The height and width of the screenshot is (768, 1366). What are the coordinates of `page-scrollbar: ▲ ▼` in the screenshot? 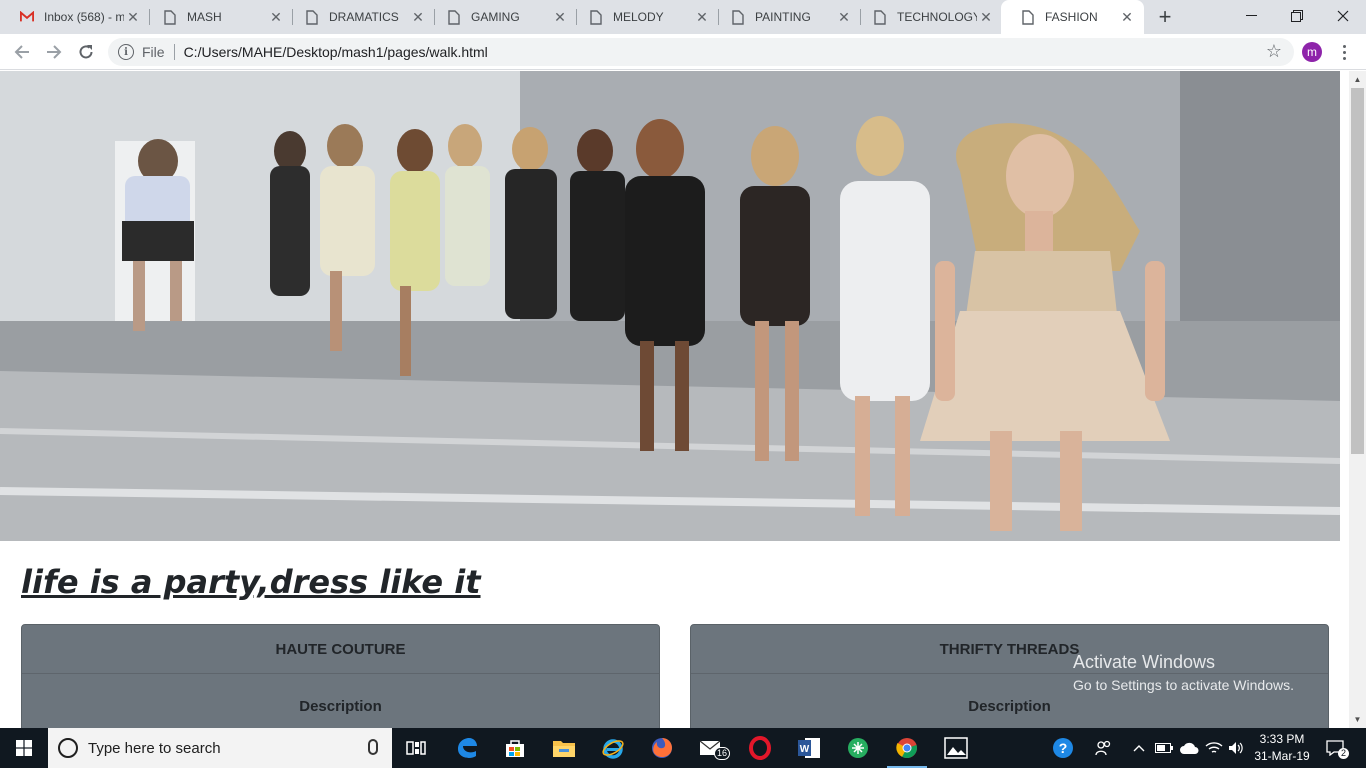 It's located at (1357, 399).